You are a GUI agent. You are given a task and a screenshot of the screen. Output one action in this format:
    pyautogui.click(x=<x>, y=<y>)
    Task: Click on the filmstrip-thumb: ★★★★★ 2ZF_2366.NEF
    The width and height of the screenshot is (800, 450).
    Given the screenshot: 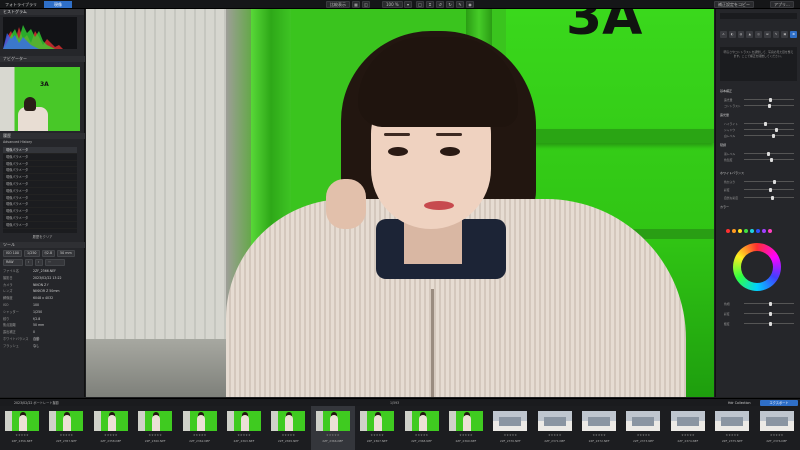 What is the action you would take?
    pyautogui.click(x=333, y=428)
    